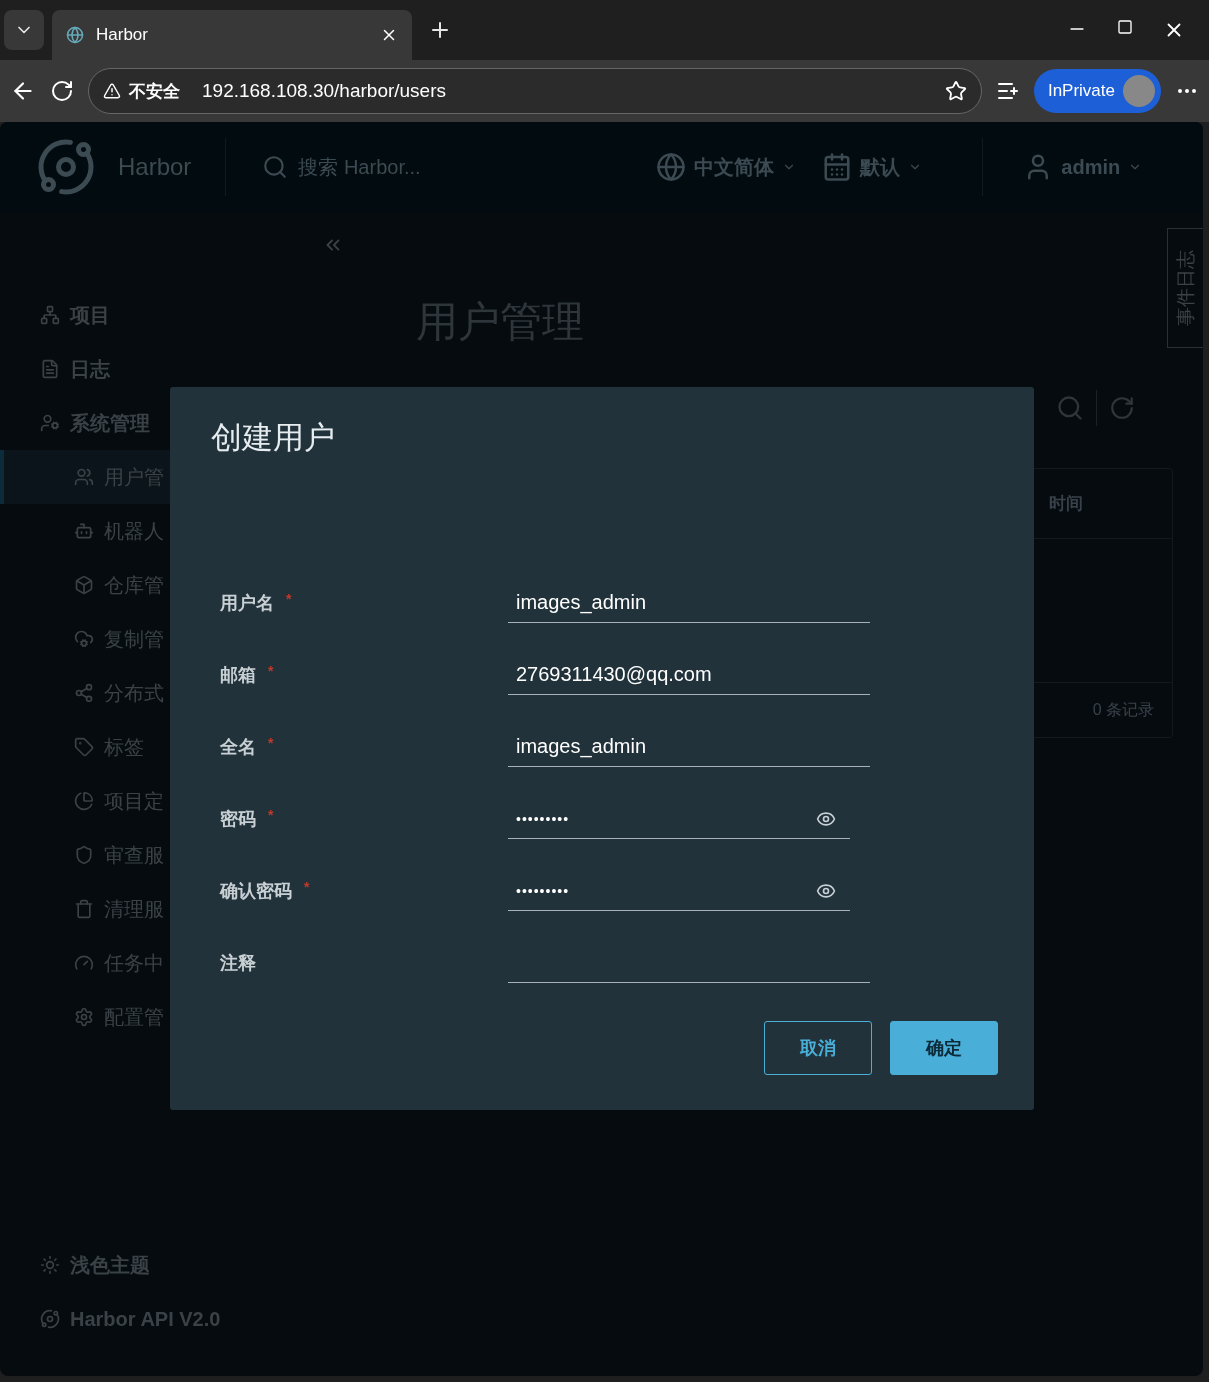 The width and height of the screenshot is (1209, 1382). I want to click on field-label: 密码, so click(238, 819).